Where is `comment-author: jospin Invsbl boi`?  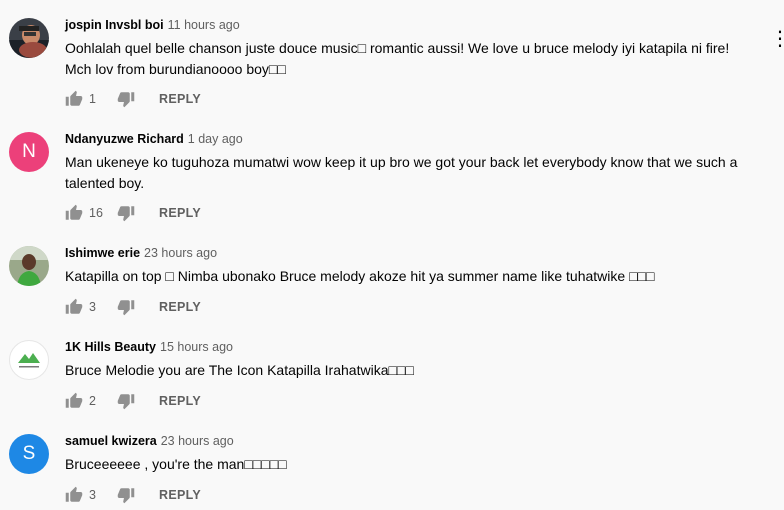
comment-author: jospin Invsbl boi is located at coordinates (114, 25).